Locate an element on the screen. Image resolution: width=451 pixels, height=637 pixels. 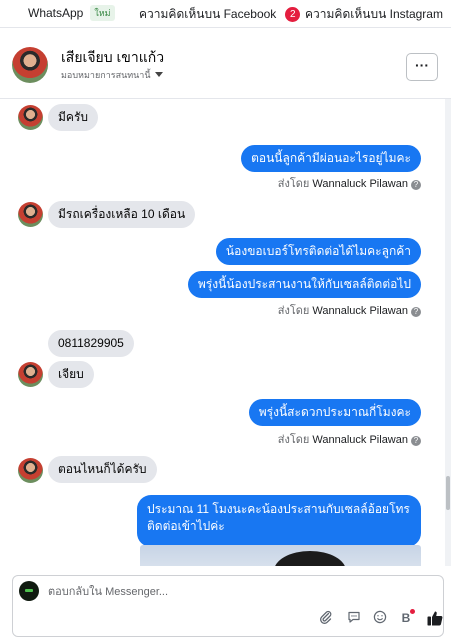
like-icon is located at coordinates (435, 618).